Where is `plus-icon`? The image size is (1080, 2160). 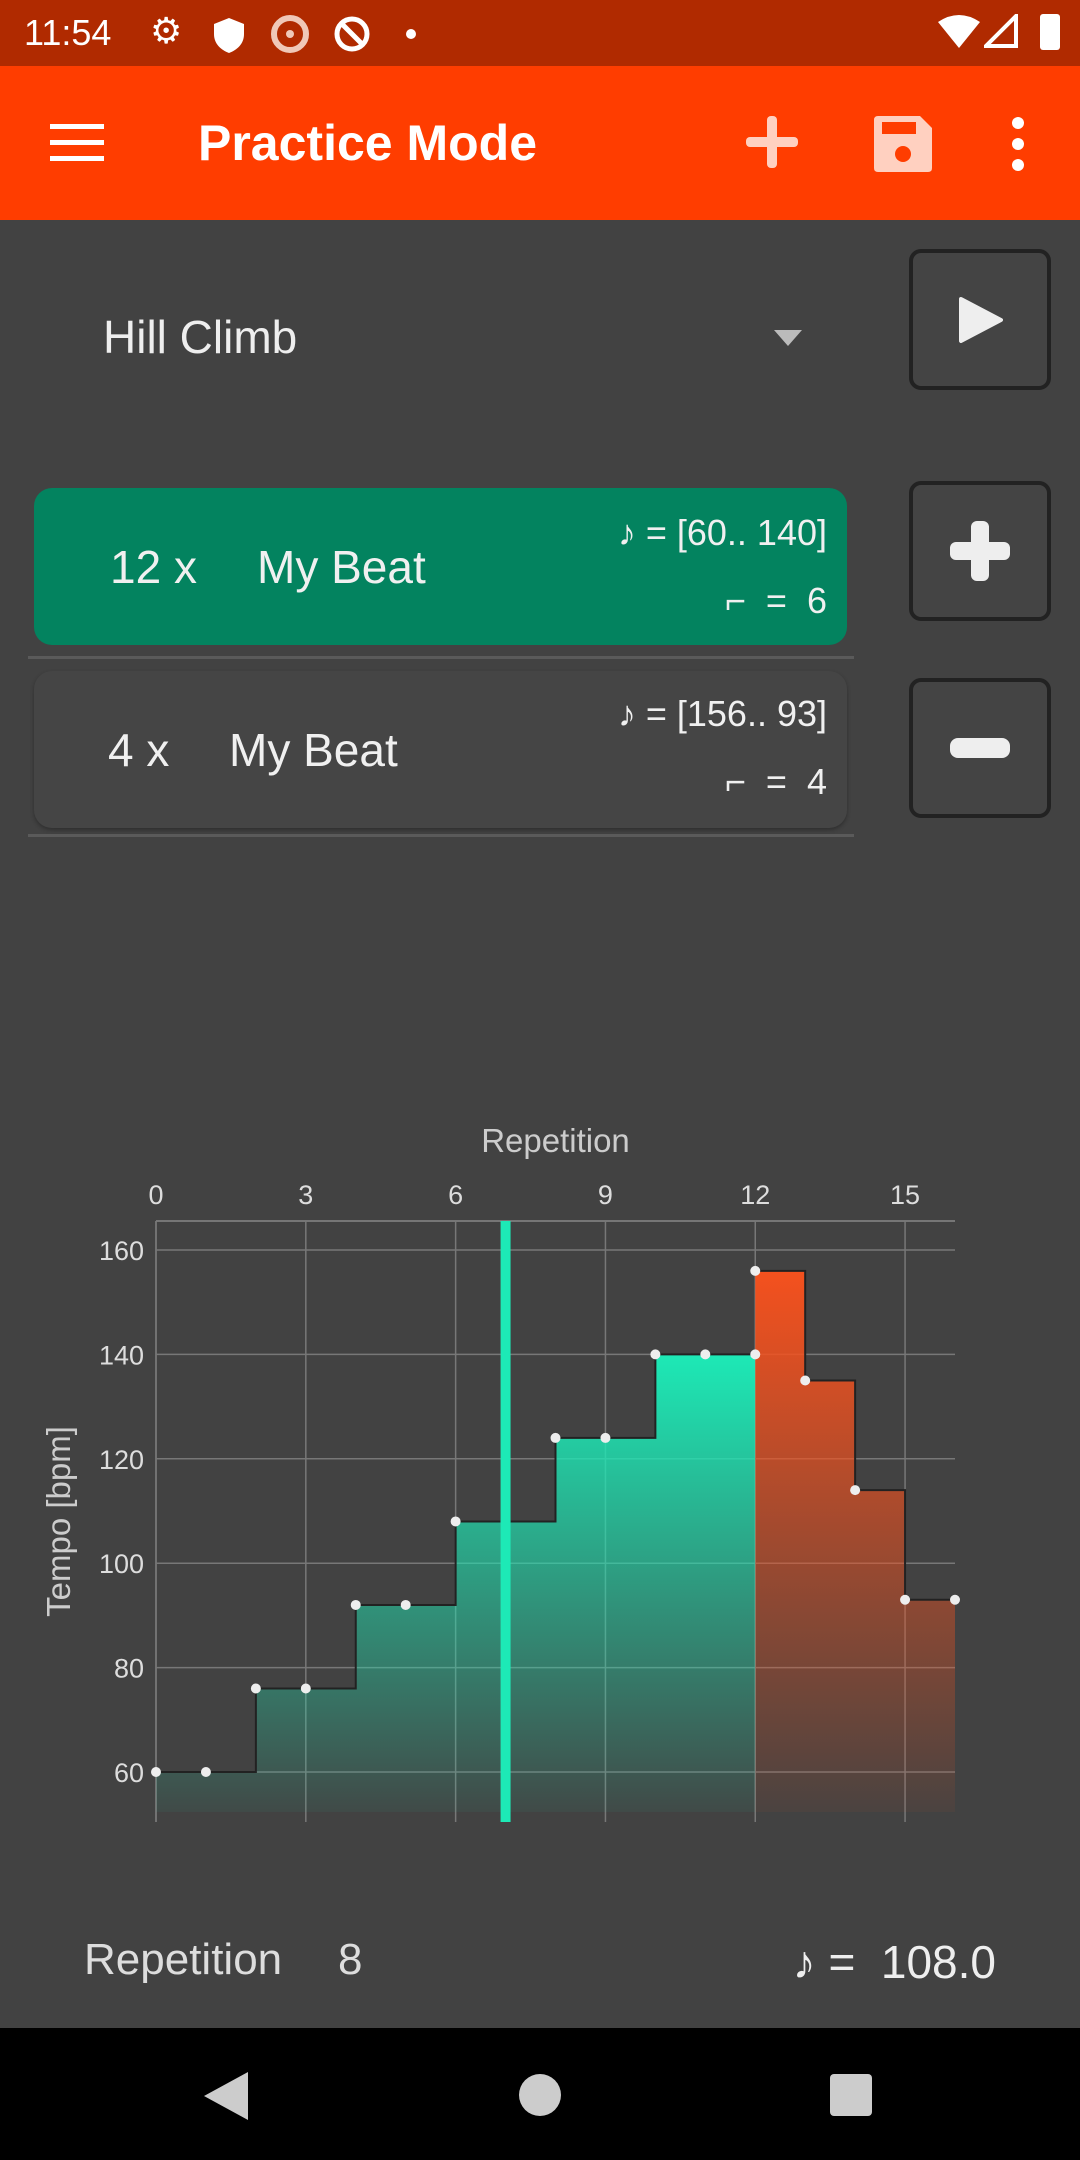
plus-icon is located at coordinates (980, 551).